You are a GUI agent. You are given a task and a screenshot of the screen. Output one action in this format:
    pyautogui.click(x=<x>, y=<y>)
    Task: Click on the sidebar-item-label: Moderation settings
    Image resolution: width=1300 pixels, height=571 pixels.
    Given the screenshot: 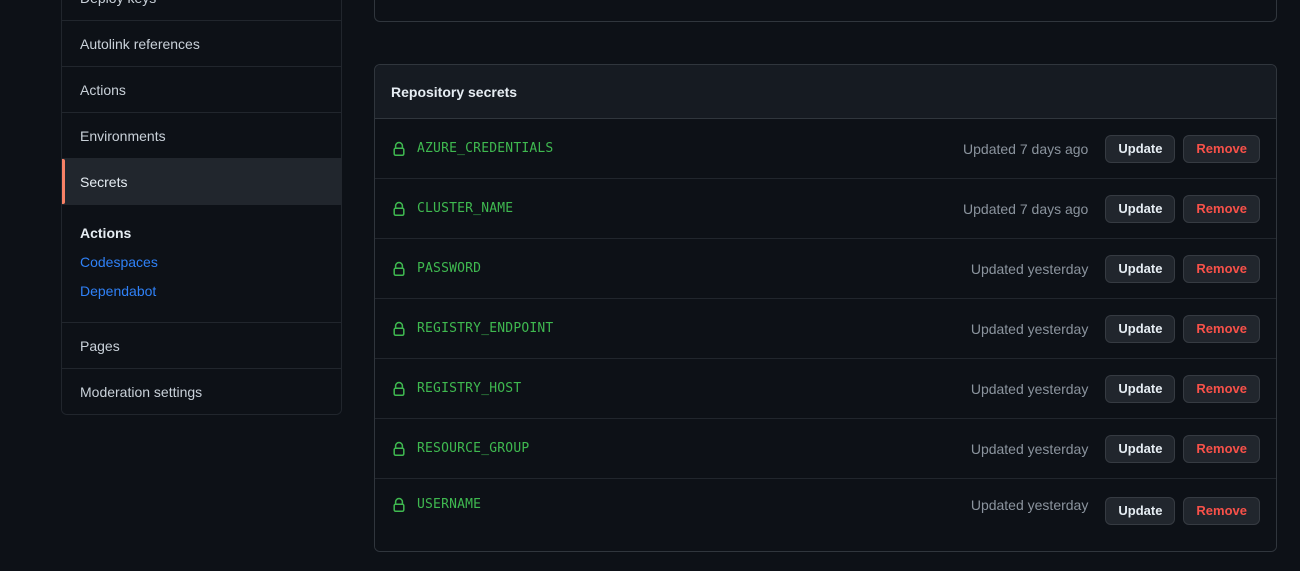 What is the action you would take?
    pyautogui.click(x=141, y=391)
    